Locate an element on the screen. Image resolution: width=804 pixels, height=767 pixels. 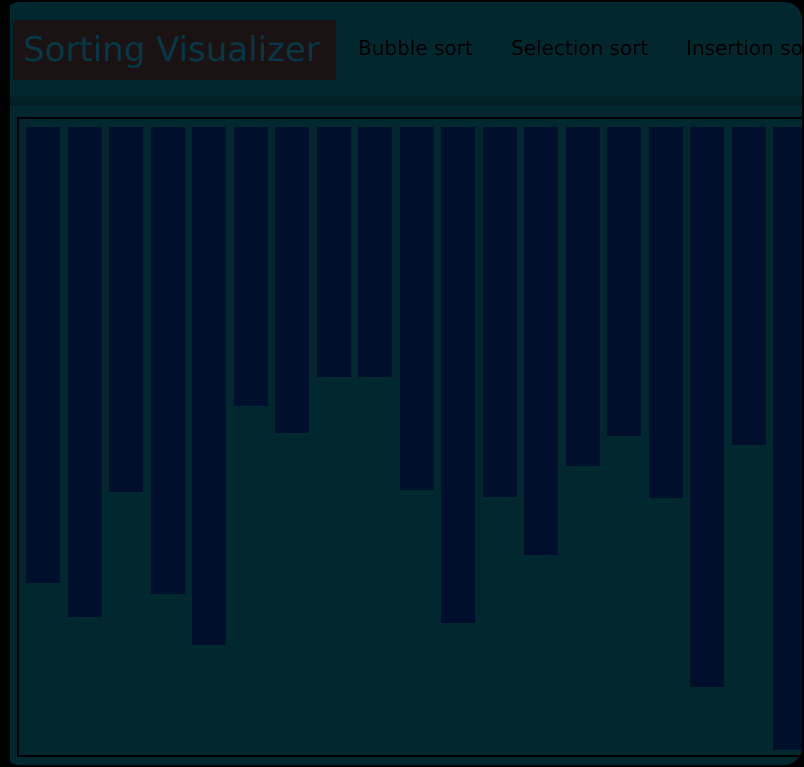
nav-selection-sort: Selection sort is located at coordinates (579, 48).